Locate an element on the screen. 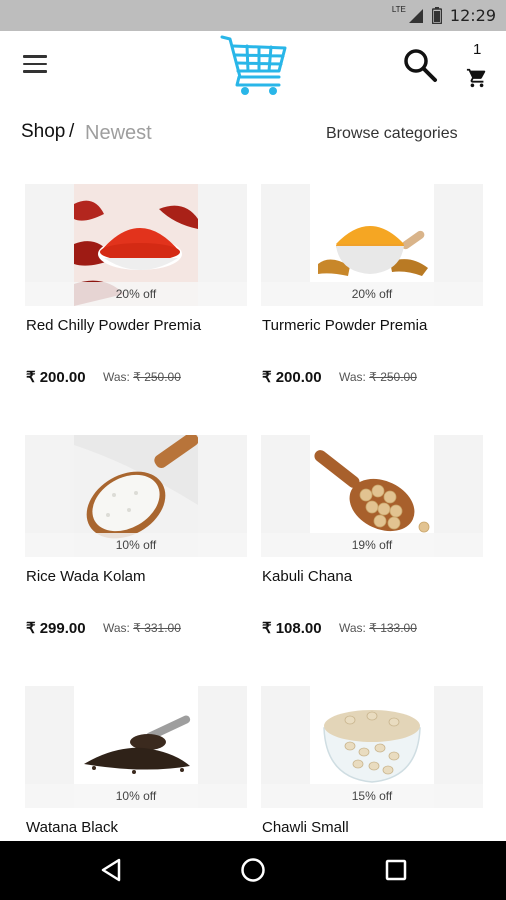  product-name: Kabuli Chana is located at coordinates (307, 576).